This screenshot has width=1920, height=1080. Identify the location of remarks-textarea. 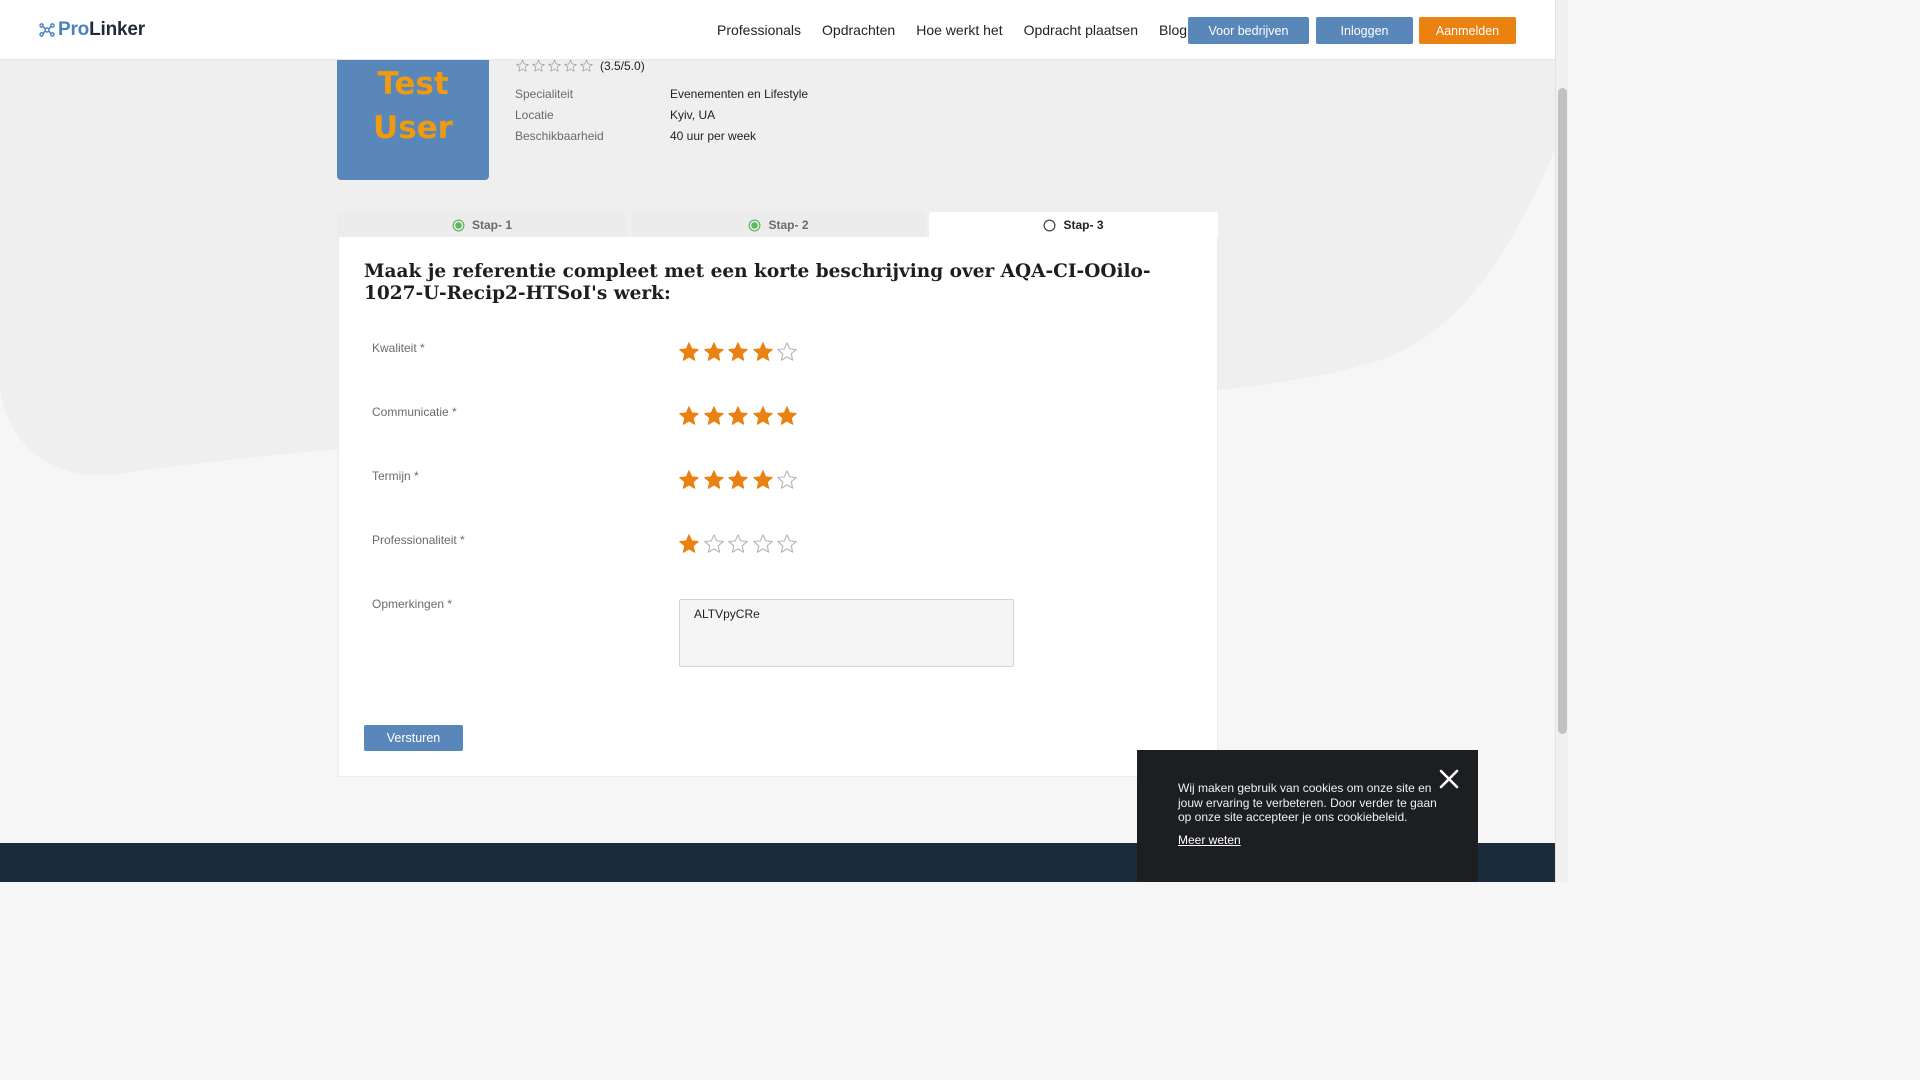
(846, 633).